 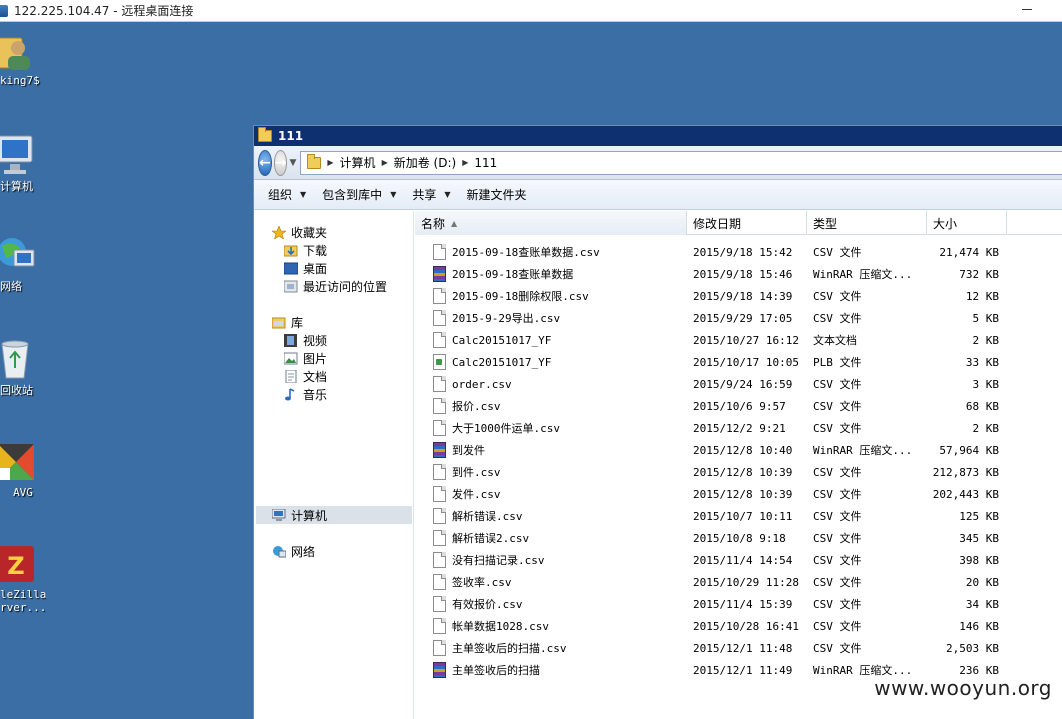 I want to click on file-size: 20 KB, so click(x=982, y=582).